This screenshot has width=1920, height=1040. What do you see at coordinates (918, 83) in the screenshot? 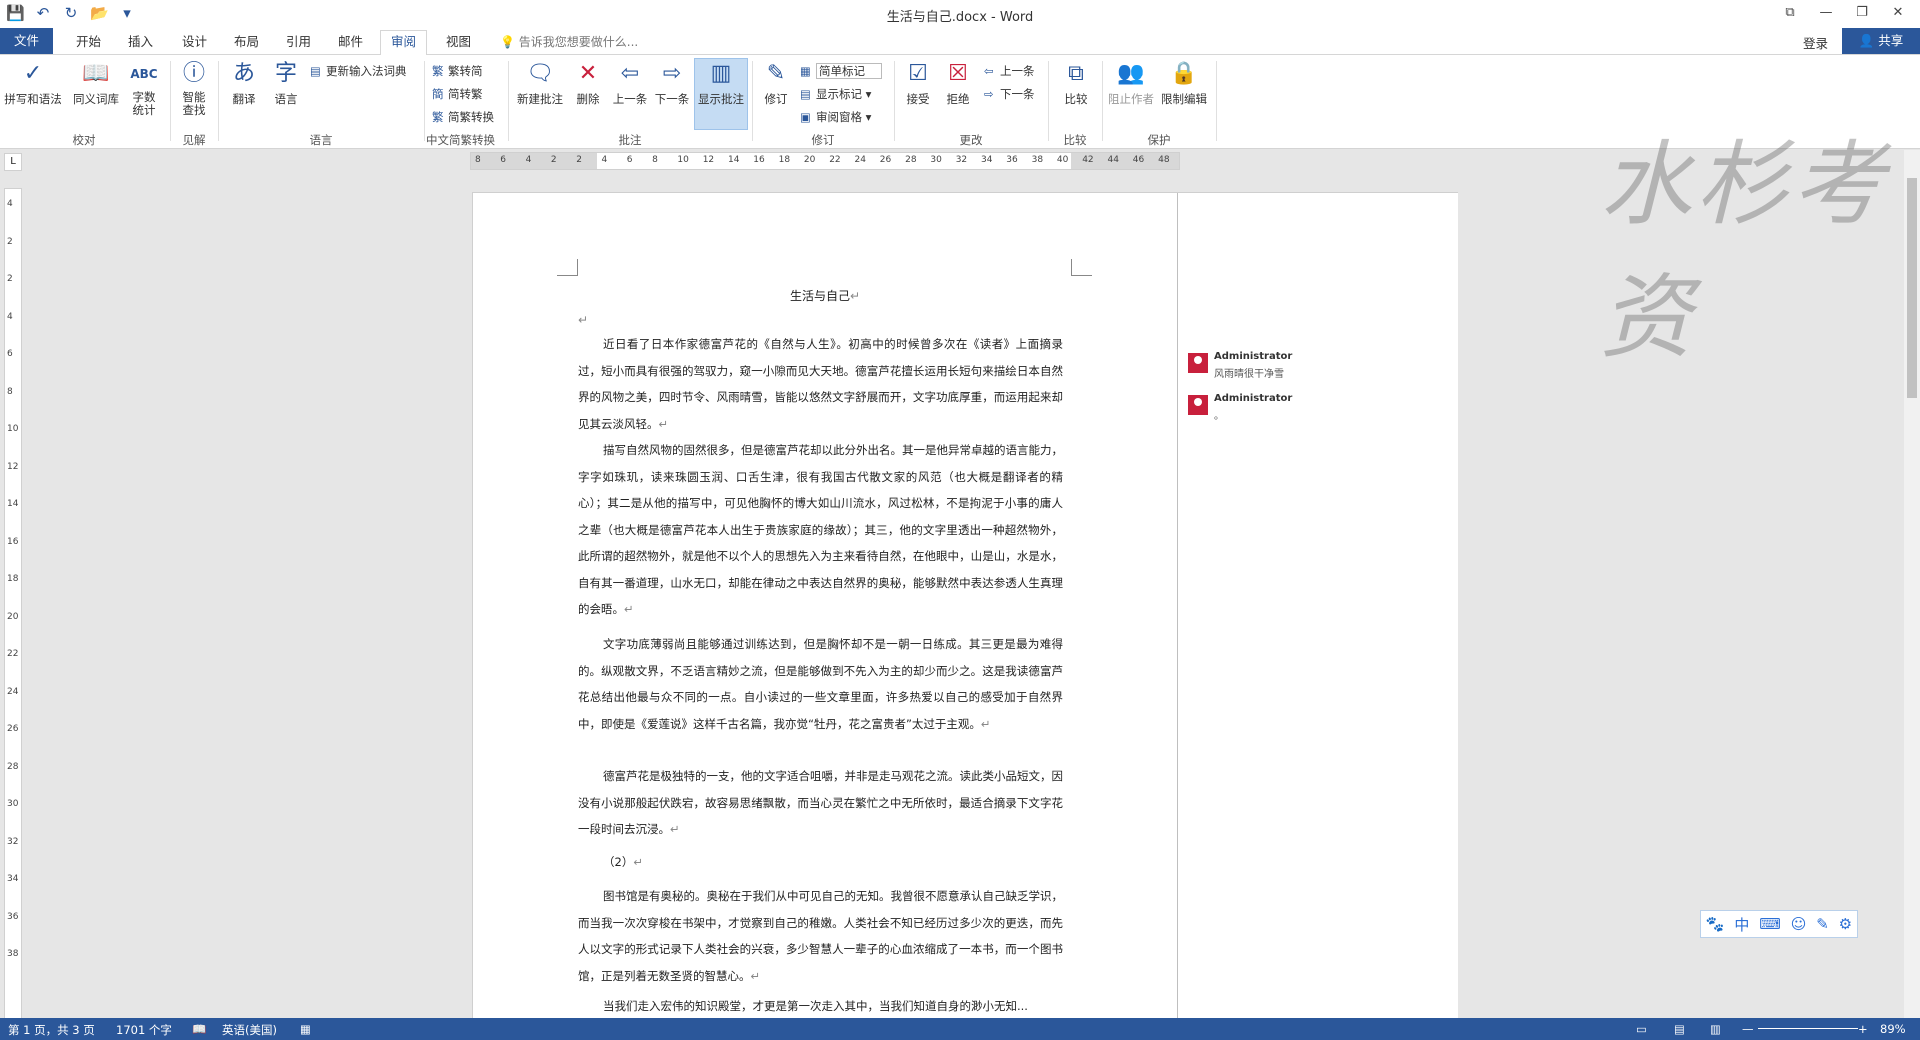
I see `accept-button: ☑ 接受` at bounding box center [918, 83].